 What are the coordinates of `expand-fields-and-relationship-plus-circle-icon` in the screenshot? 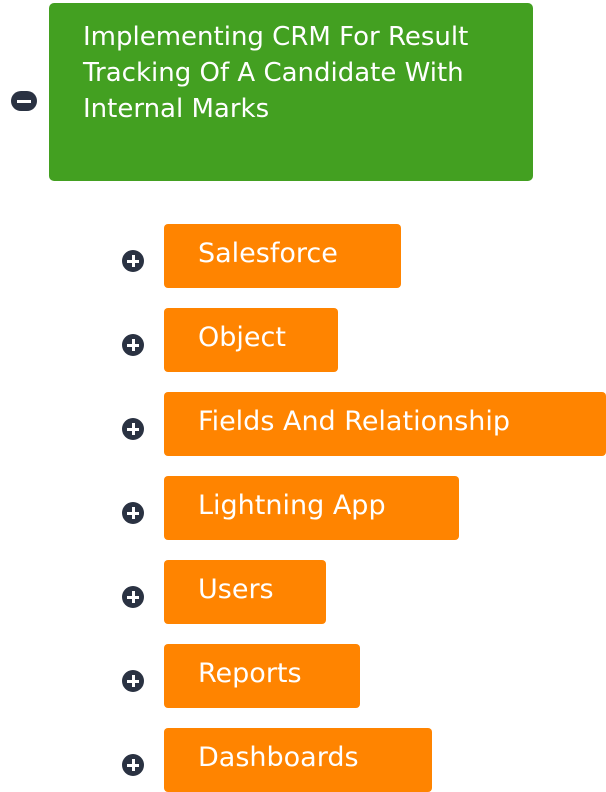 It's located at (133, 429).